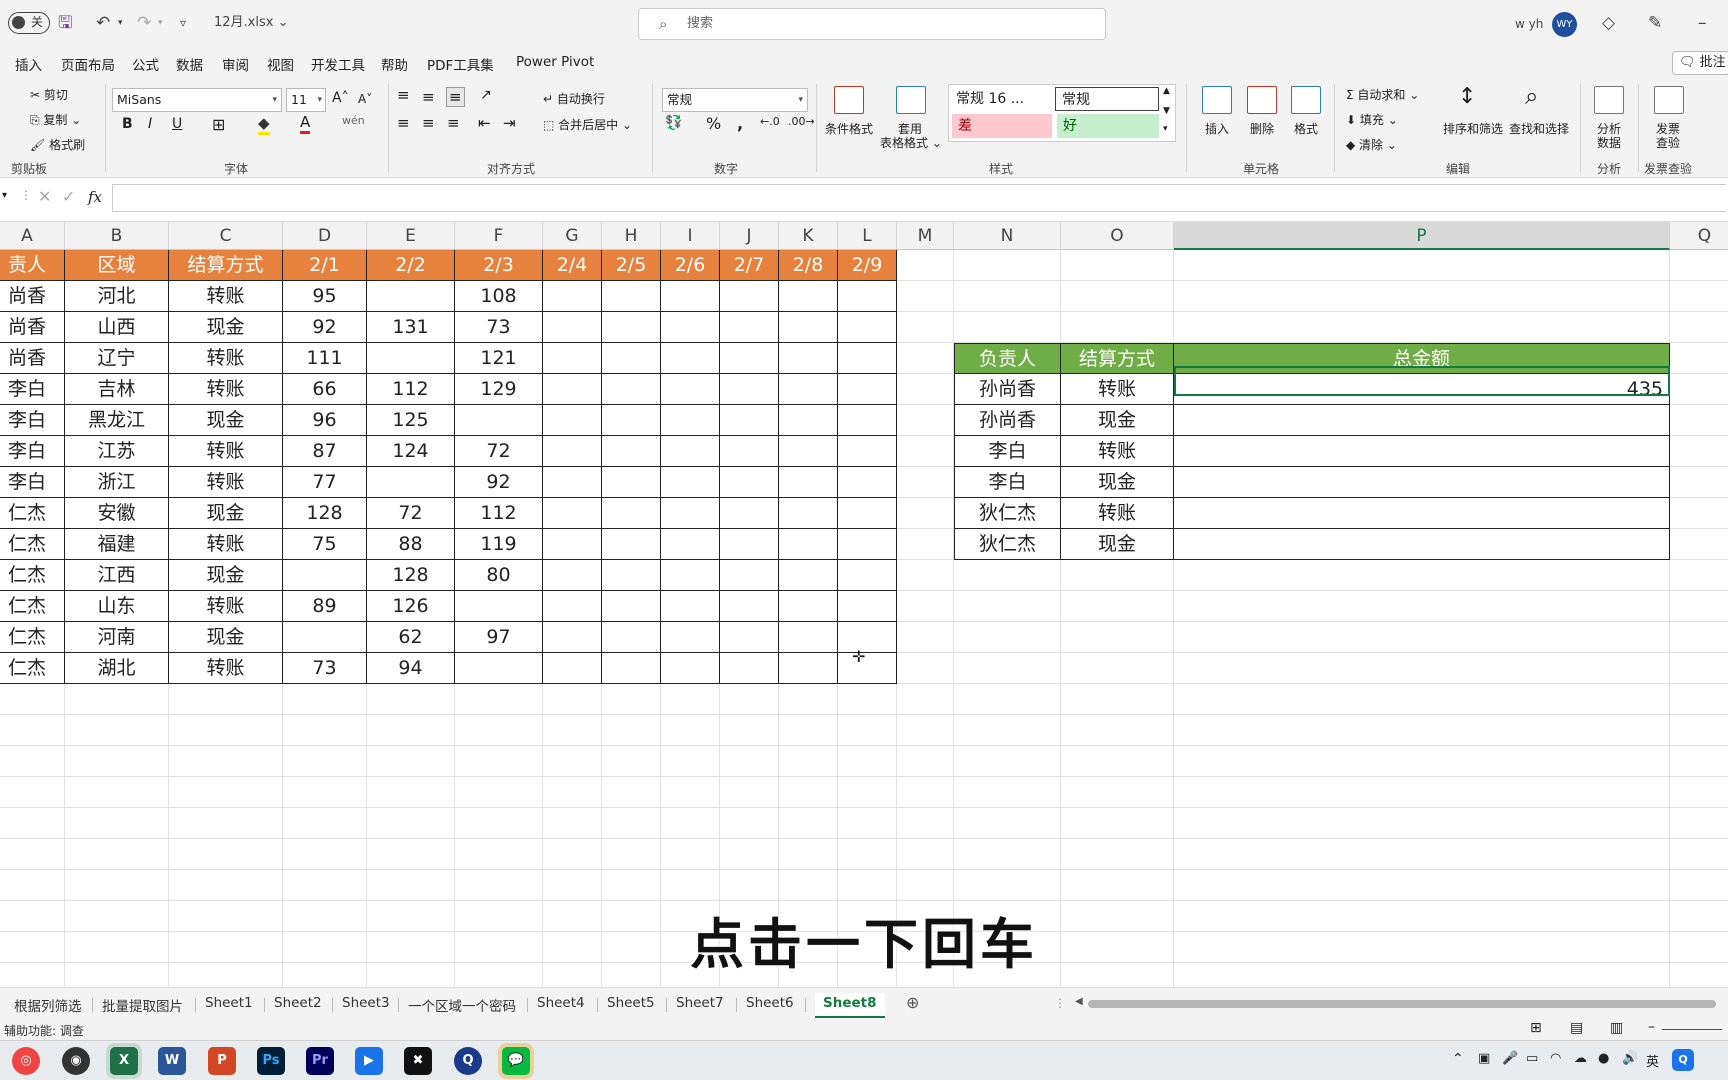 This screenshot has width=1728, height=1080. I want to click on decrease-font-icon: A˅, so click(365, 99).